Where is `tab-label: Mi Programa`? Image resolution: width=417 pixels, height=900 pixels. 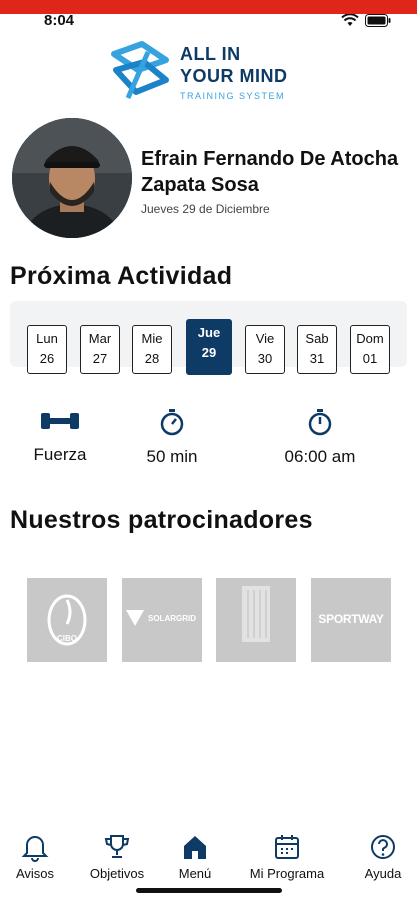 tab-label: Mi Programa is located at coordinates (287, 873).